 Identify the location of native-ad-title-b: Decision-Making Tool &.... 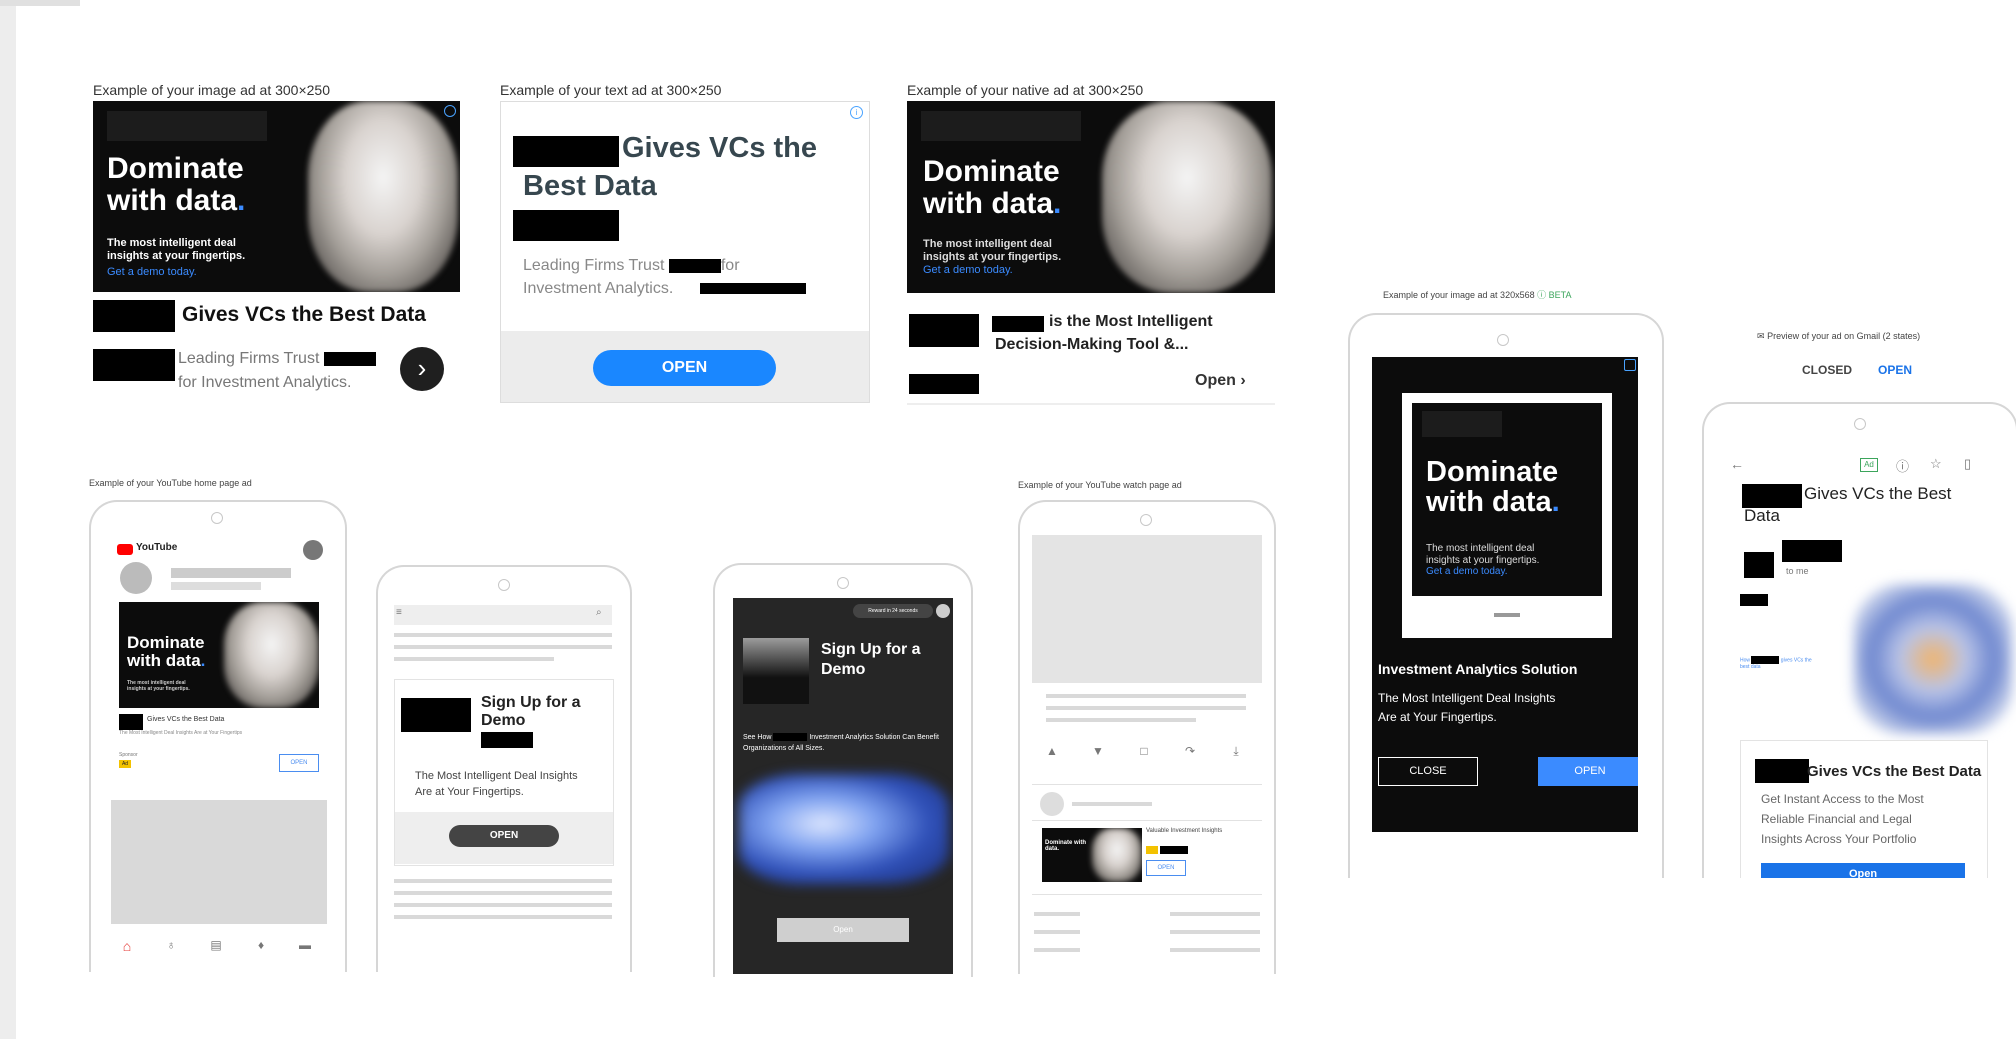
(1092, 344).